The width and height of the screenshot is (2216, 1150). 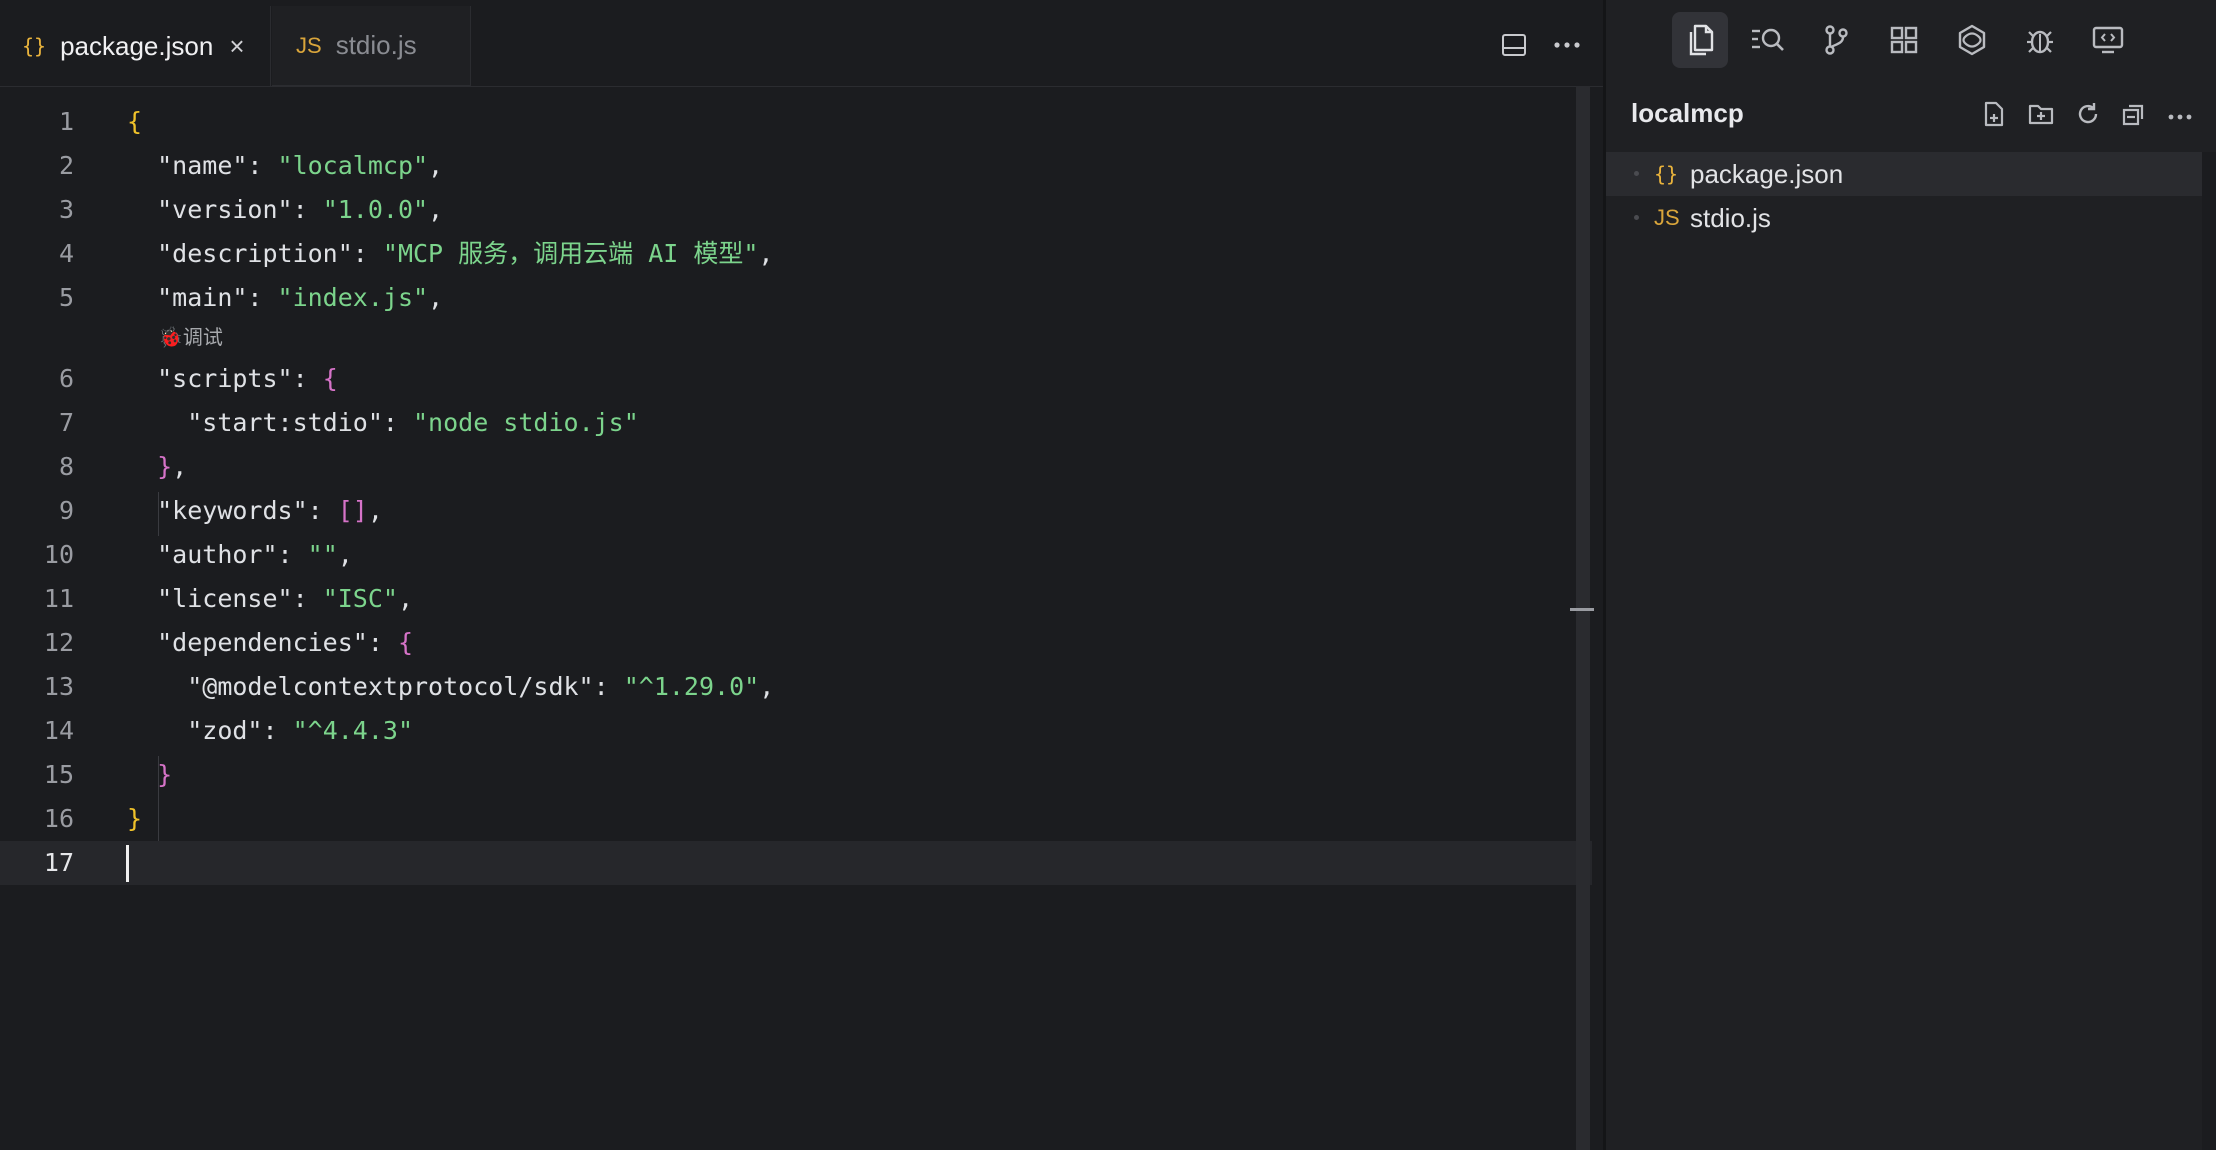 I want to click on code-line: 11 "license": "ISC",, so click(x=228, y=598).